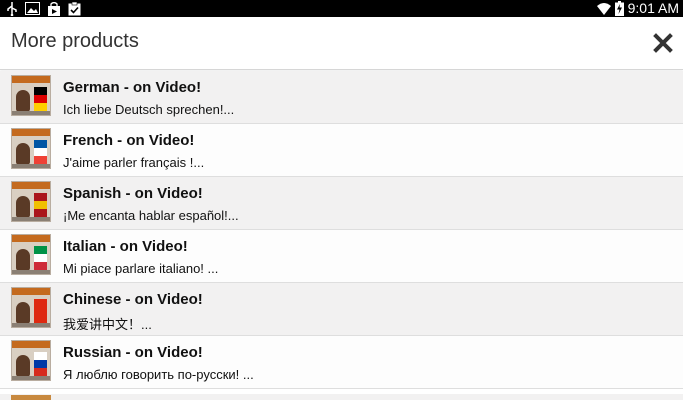 Image resolution: width=683 pixels, height=400 pixels. I want to click on page-title: More products, so click(75, 41).